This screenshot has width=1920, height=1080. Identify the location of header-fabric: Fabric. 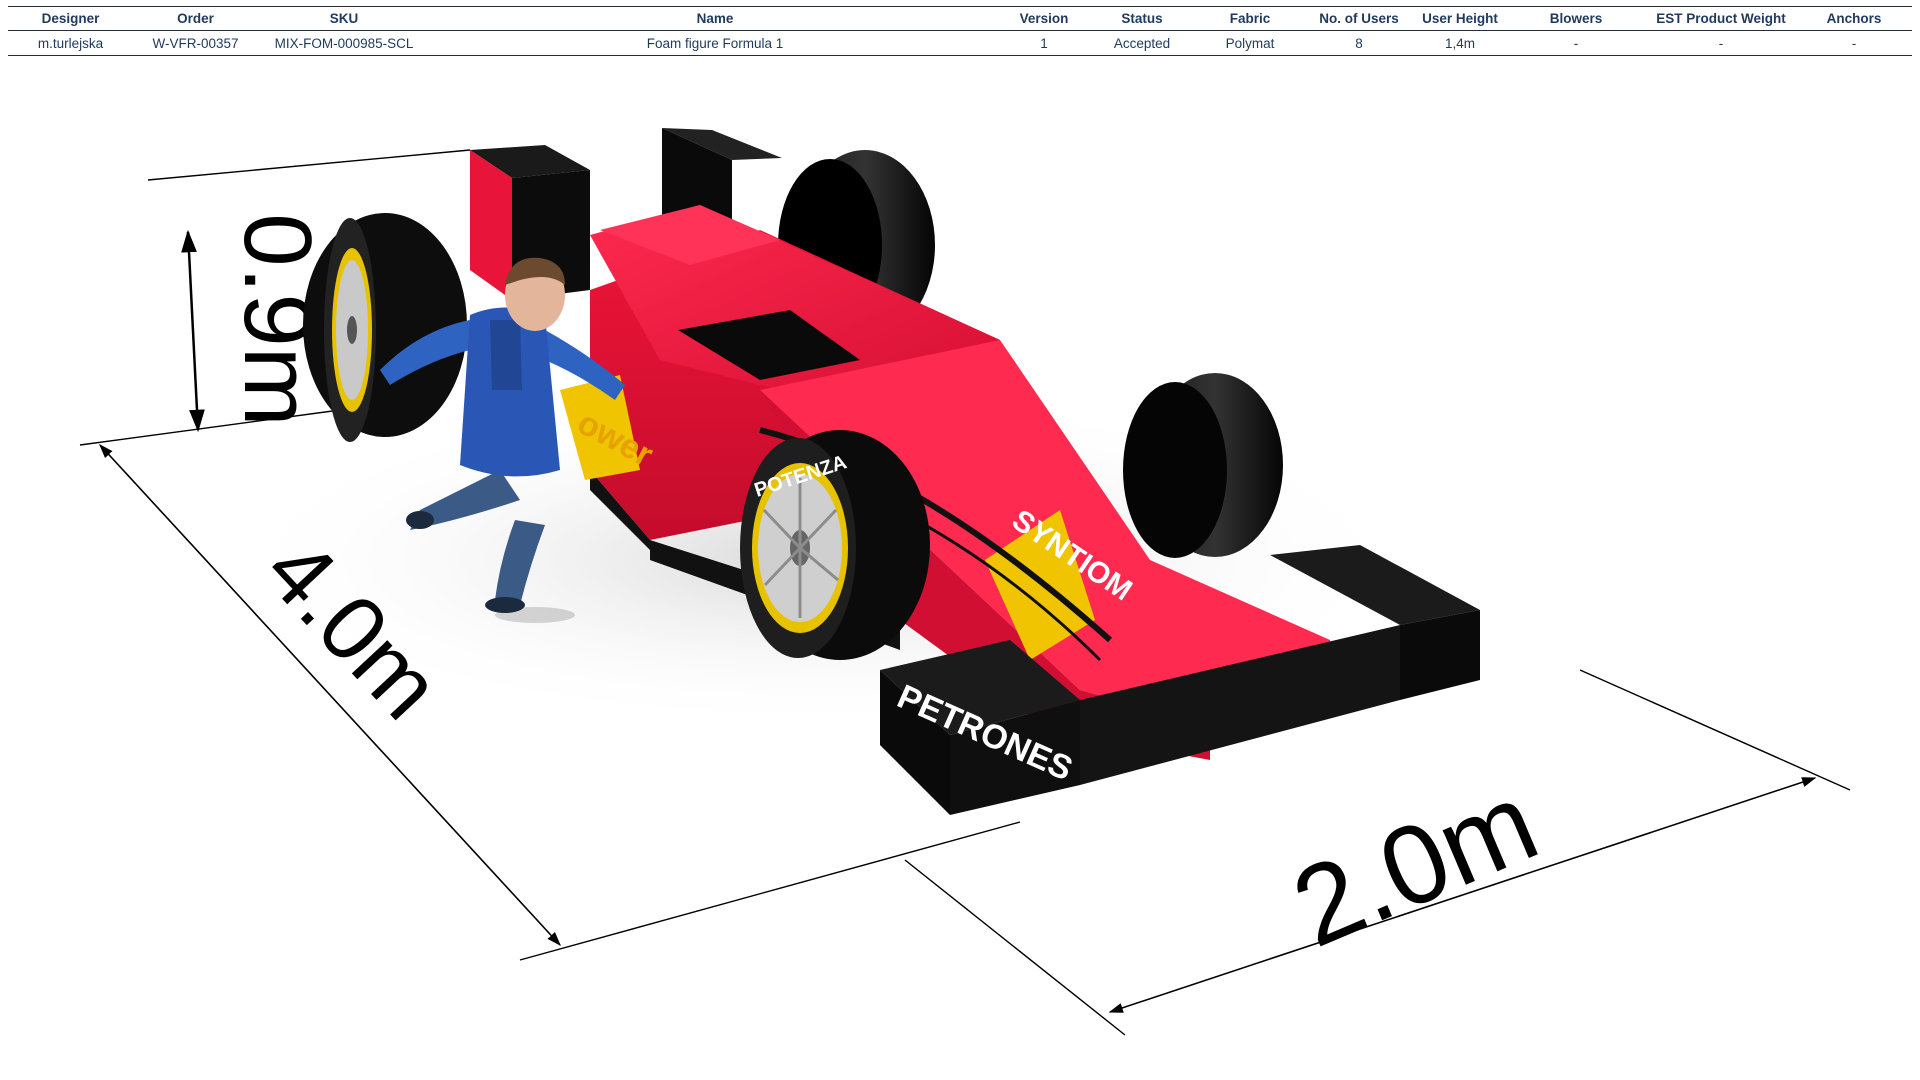
(1250, 18).